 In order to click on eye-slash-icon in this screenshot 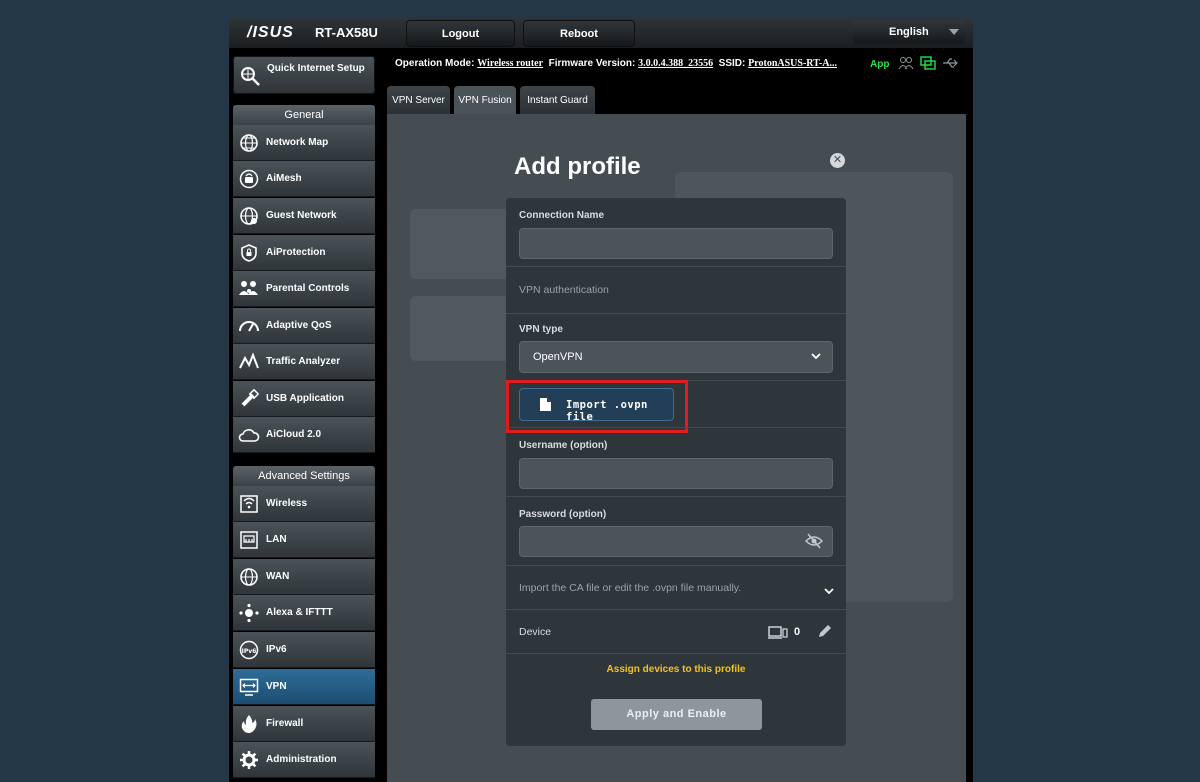, I will do `click(814, 543)`.